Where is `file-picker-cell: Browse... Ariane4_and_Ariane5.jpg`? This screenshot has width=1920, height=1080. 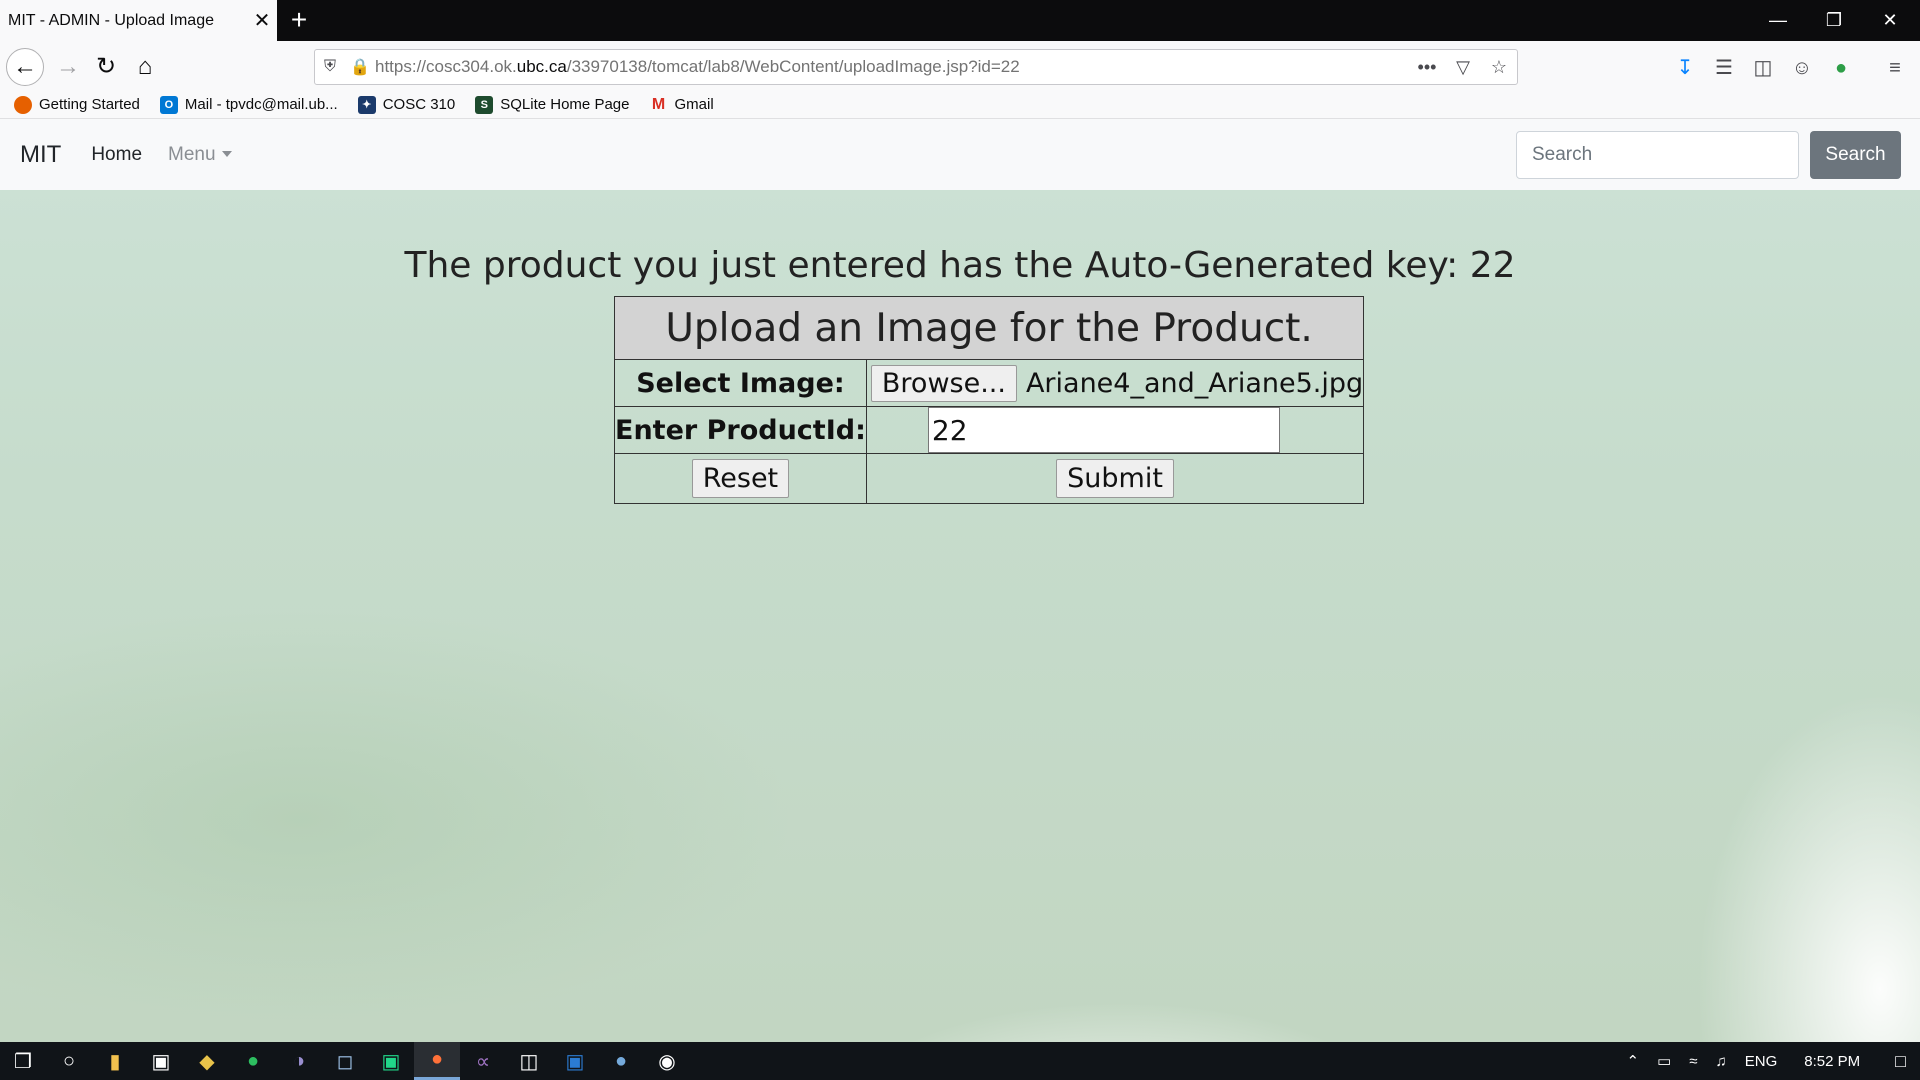 file-picker-cell: Browse... Ariane4_and_Ariane5.jpg is located at coordinates (1115, 383).